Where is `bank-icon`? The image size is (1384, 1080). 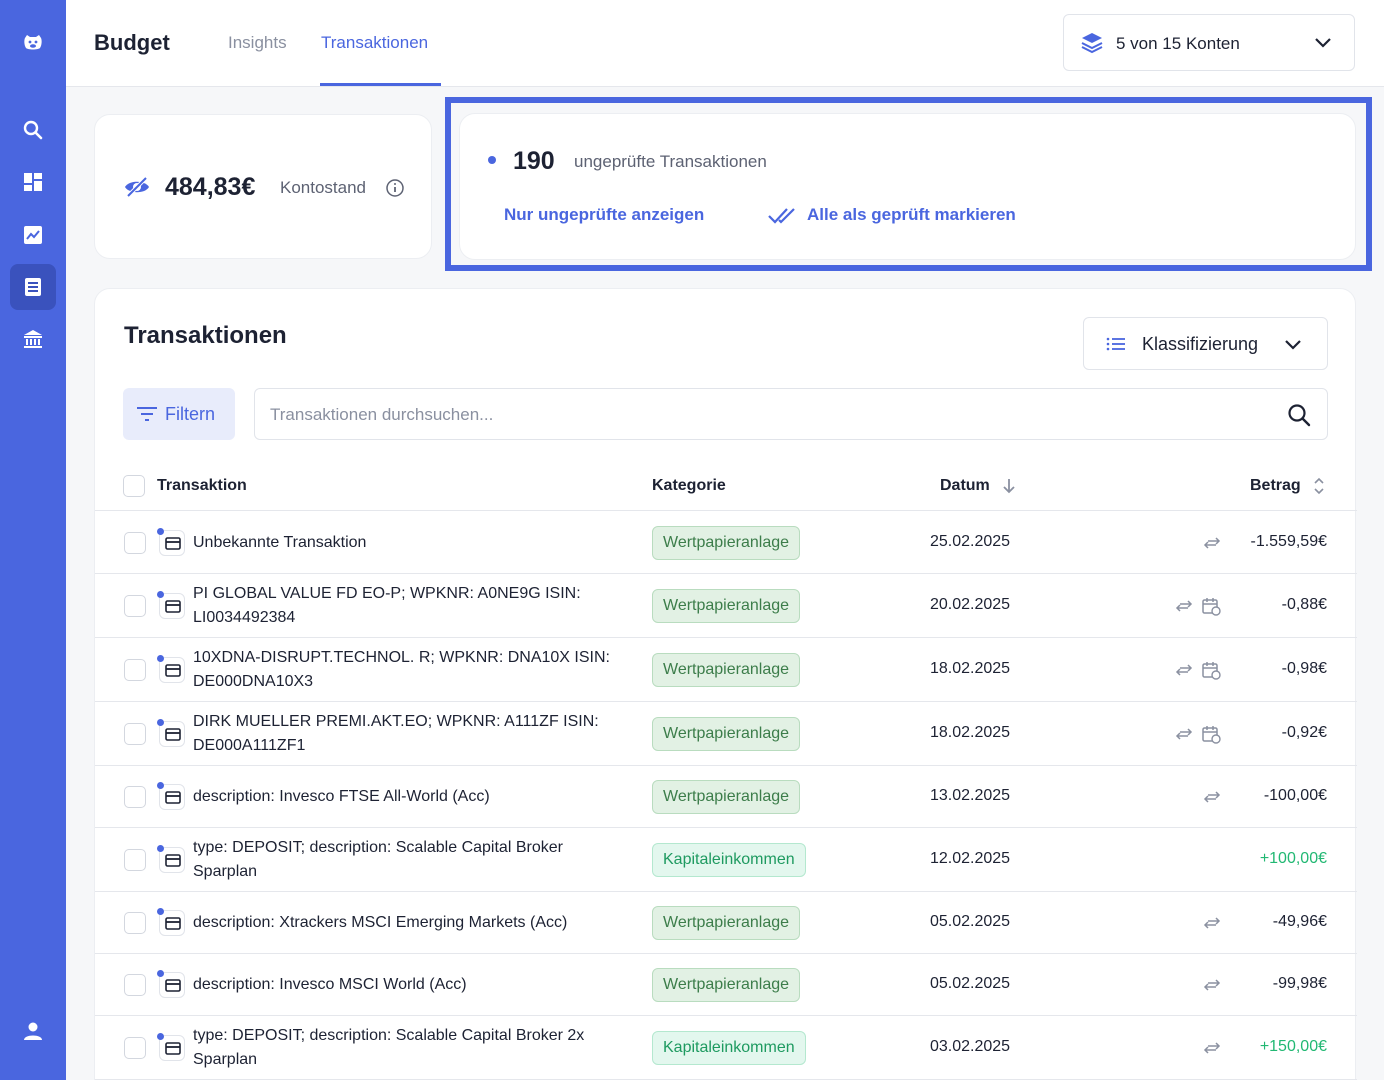
bank-icon is located at coordinates (33, 339).